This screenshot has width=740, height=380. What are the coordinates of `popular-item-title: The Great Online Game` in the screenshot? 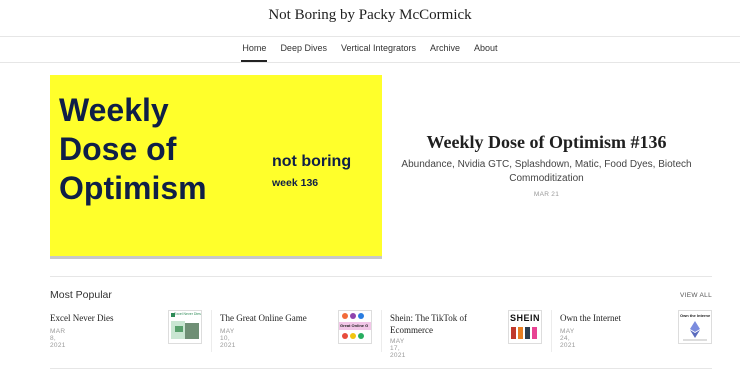 It's located at (275, 318).